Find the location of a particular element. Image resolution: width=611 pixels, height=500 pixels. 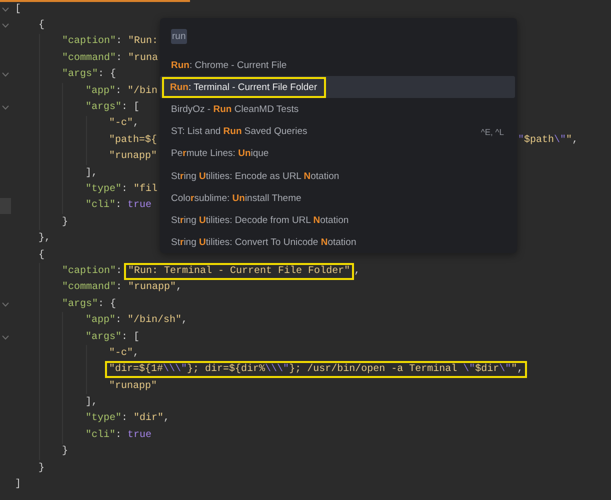

palette-item: String Utilities: Convert To Unicode Notation is located at coordinates (337, 243).